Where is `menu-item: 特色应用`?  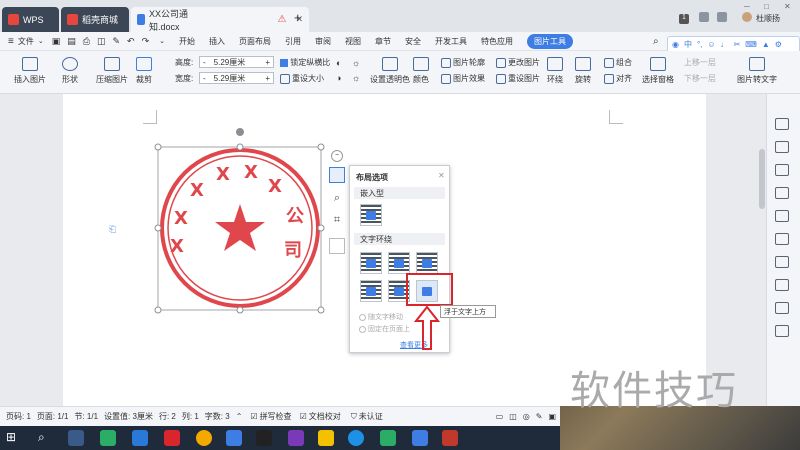 menu-item: 特色应用 is located at coordinates (497, 41).